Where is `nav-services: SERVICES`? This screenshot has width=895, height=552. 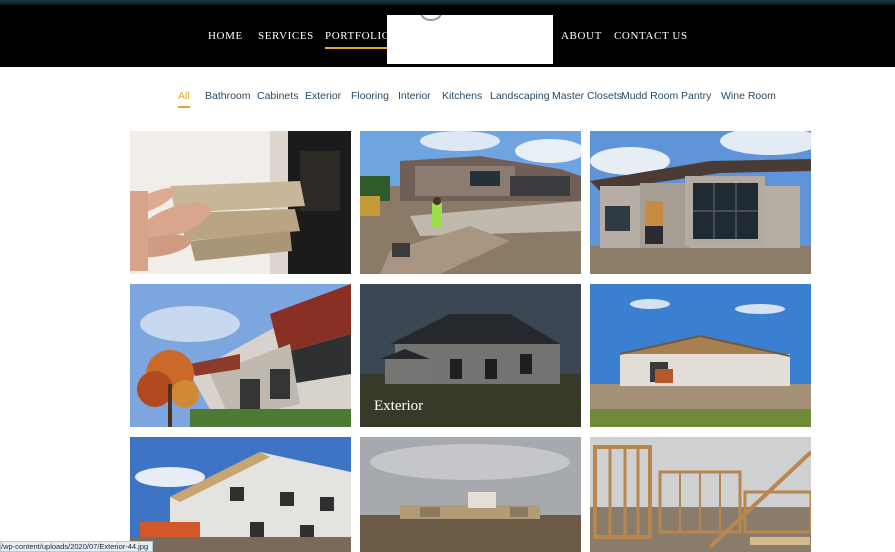 nav-services: SERVICES is located at coordinates (286, 36).